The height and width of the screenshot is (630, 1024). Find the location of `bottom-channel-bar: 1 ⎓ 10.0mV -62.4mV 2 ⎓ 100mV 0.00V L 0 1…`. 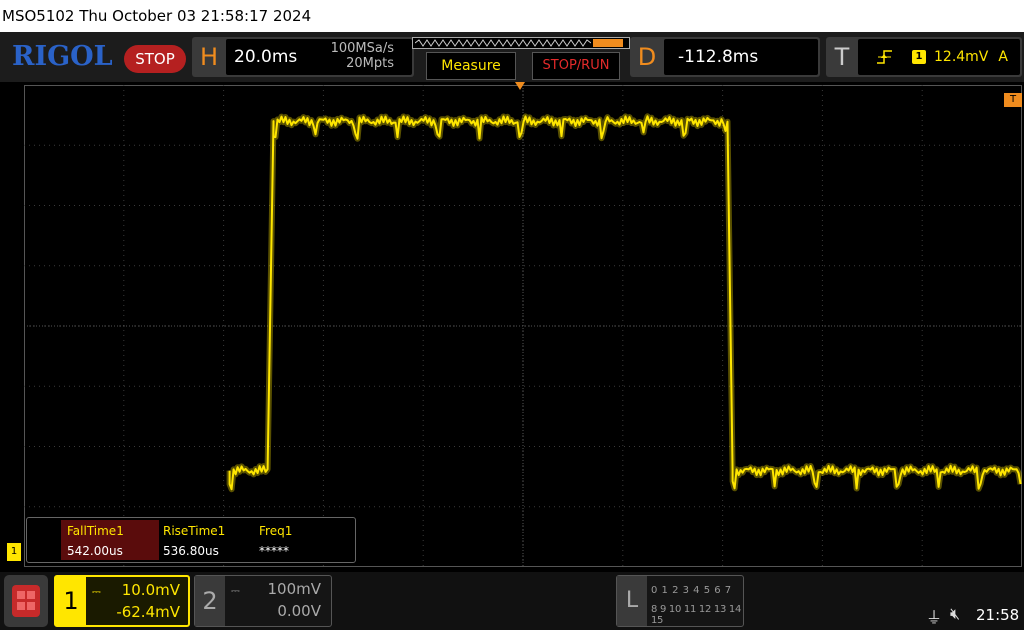

bottom-channel-bar: 1 ⎓ 10.0mV -62.4mV 2 ⎓ 100mV 0.00V L 0 1… is located at coordinates (512, 601).